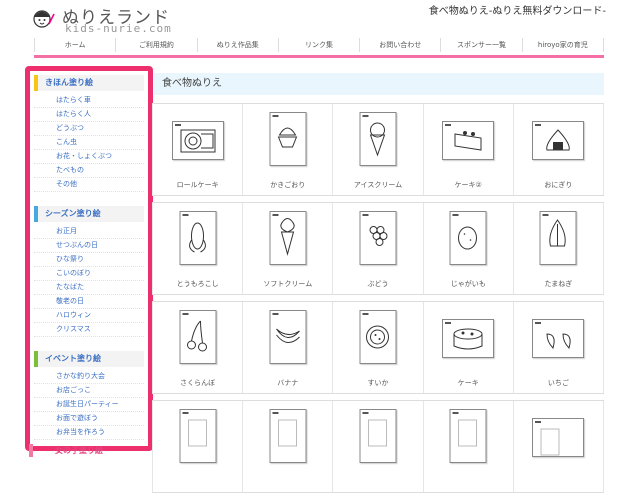  I want to click on coloring-card: さくらんぼ, so click(198, 347).